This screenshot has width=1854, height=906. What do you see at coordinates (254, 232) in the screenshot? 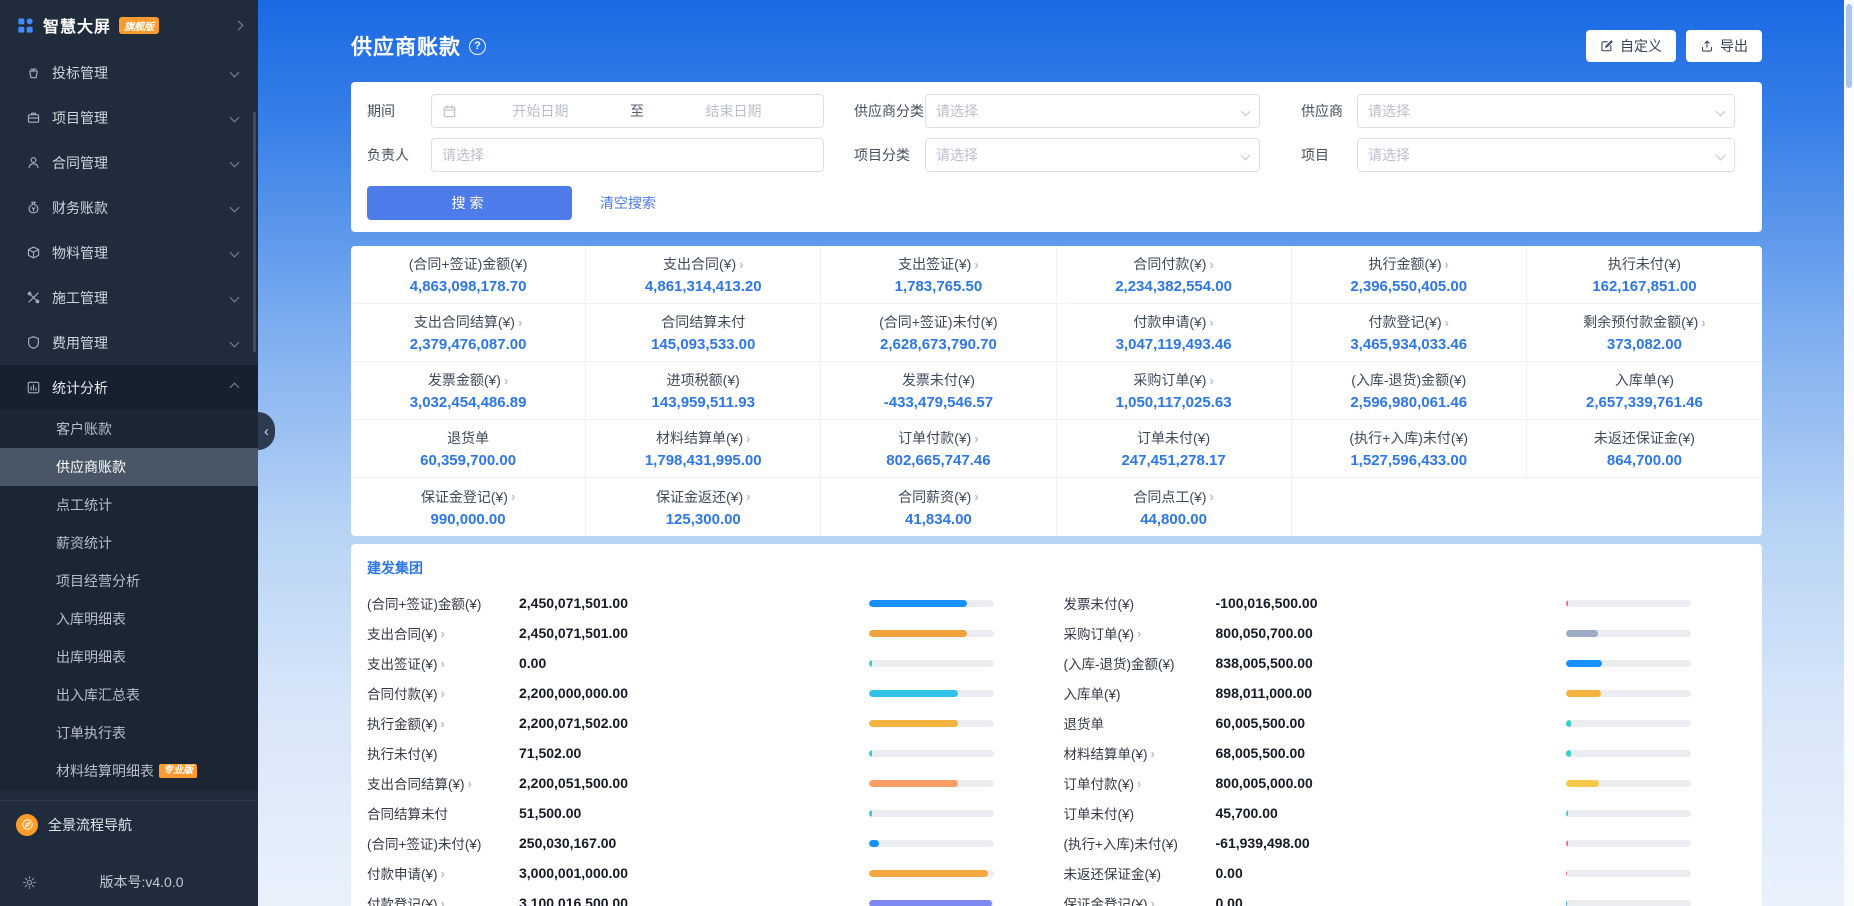
I see `sidebar-scrollbar` at bounding box center [254, 232].